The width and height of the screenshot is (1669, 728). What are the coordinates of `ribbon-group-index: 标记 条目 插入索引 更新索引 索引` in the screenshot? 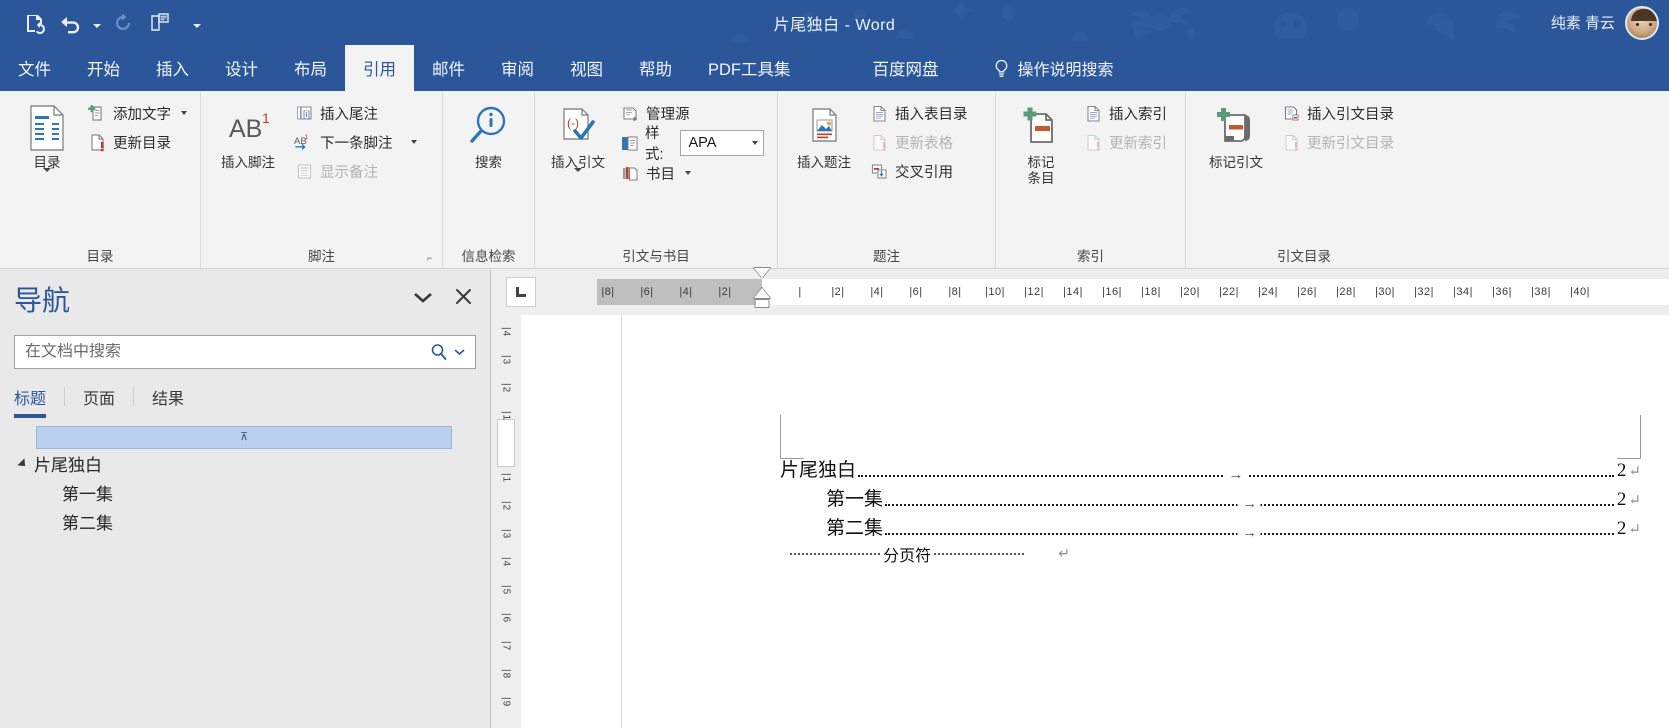 It's located at (1090, 179).